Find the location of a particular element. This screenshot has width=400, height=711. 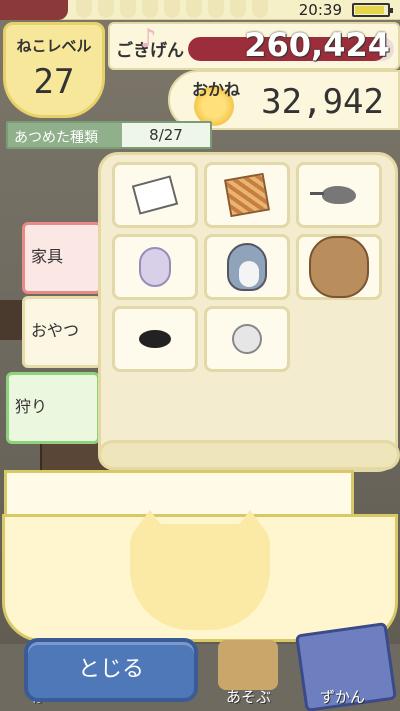

cricket-icon is located at coordinates (155, 339).